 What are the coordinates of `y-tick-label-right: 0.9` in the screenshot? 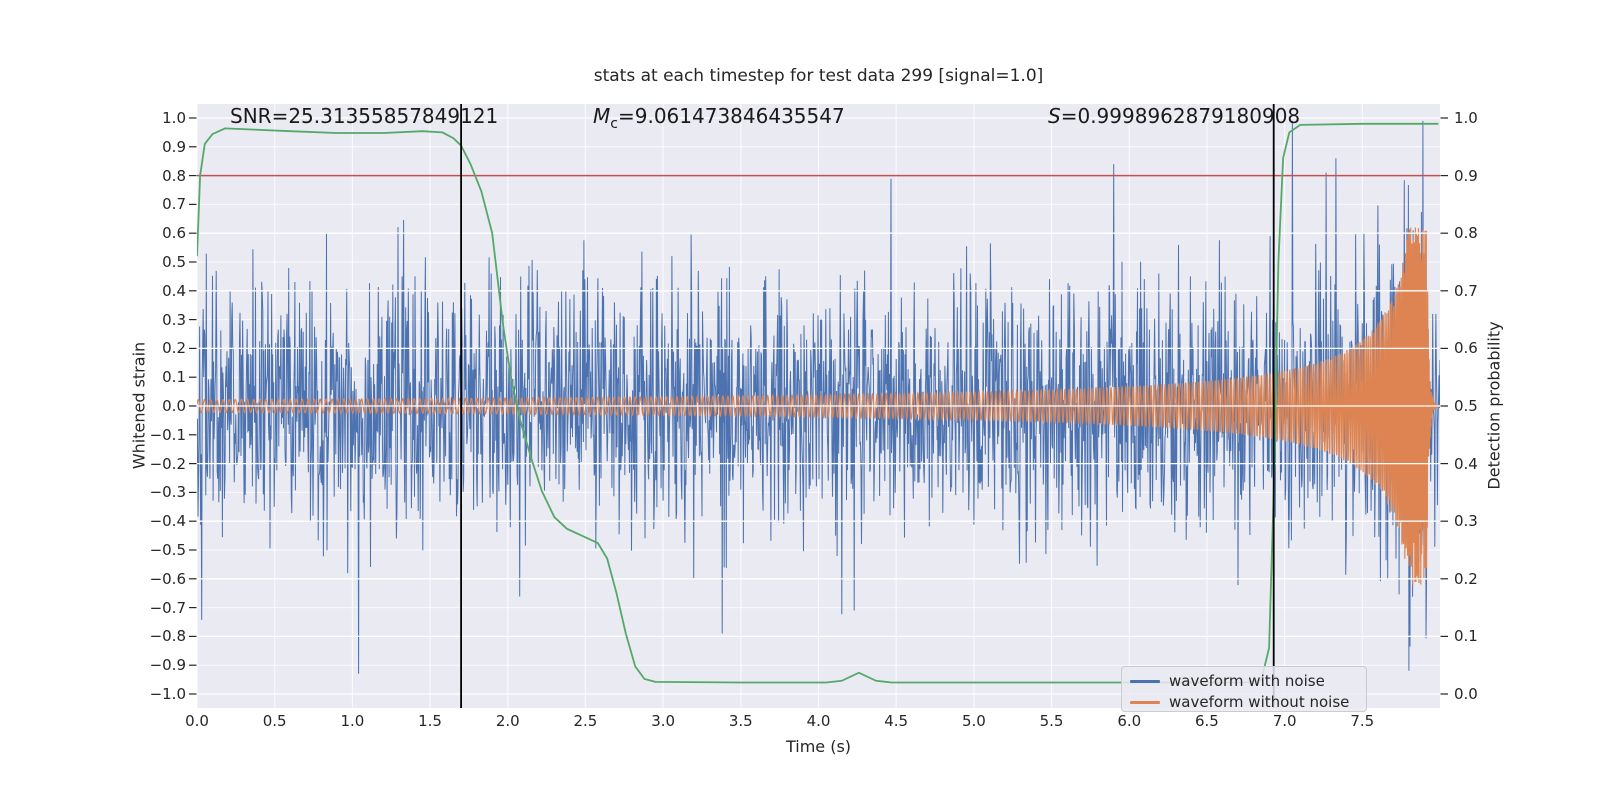 It's located at (1466, 175).